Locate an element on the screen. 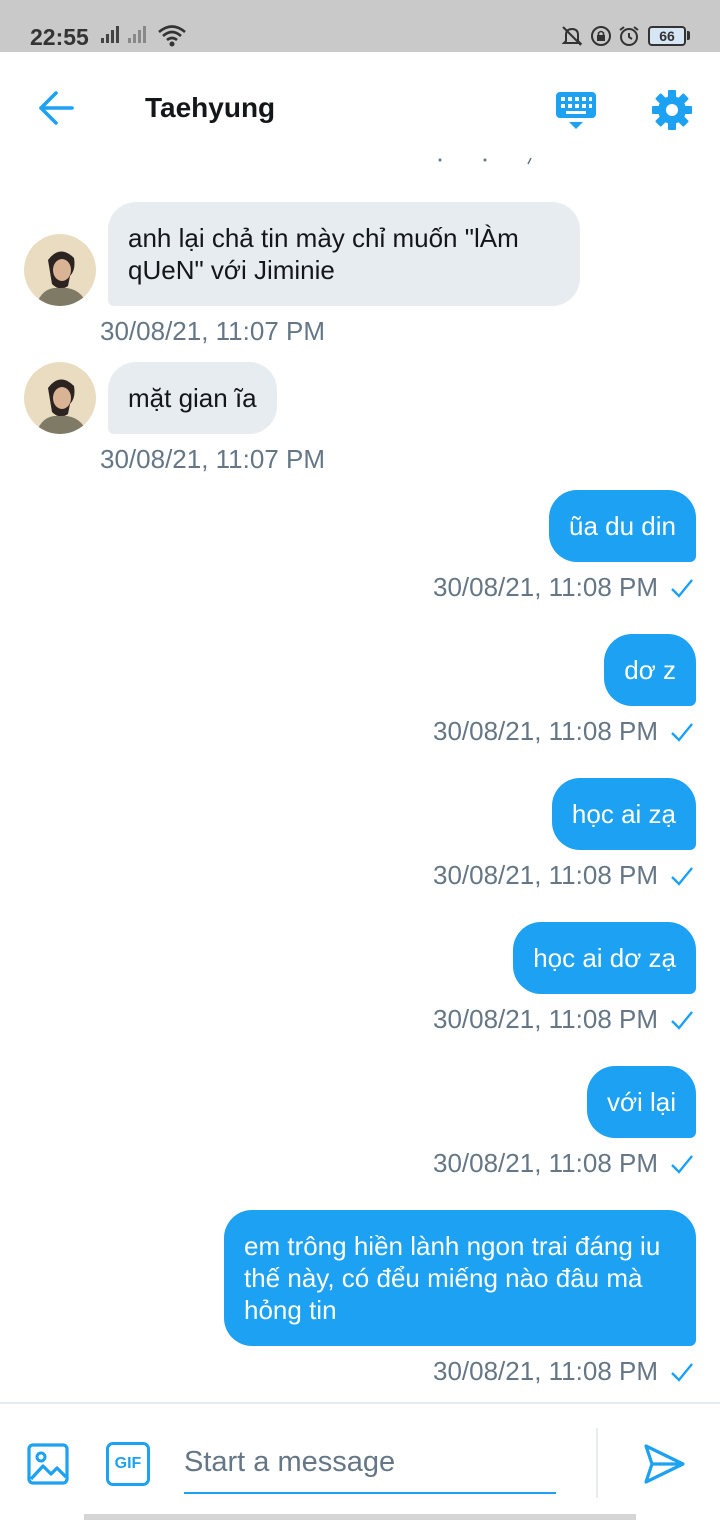 The width and height of the screenshot is (720, 1520). bell-muted-icon is located at coordinates (572, 36).